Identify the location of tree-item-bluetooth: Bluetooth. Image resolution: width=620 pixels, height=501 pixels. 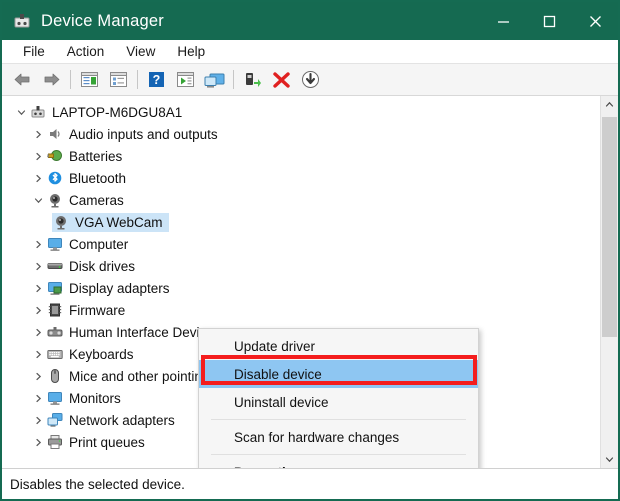
(301, 178).